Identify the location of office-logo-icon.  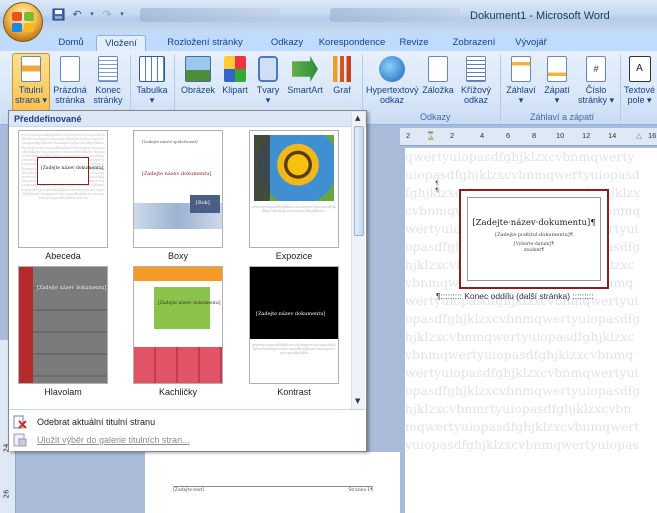
(23, 22).